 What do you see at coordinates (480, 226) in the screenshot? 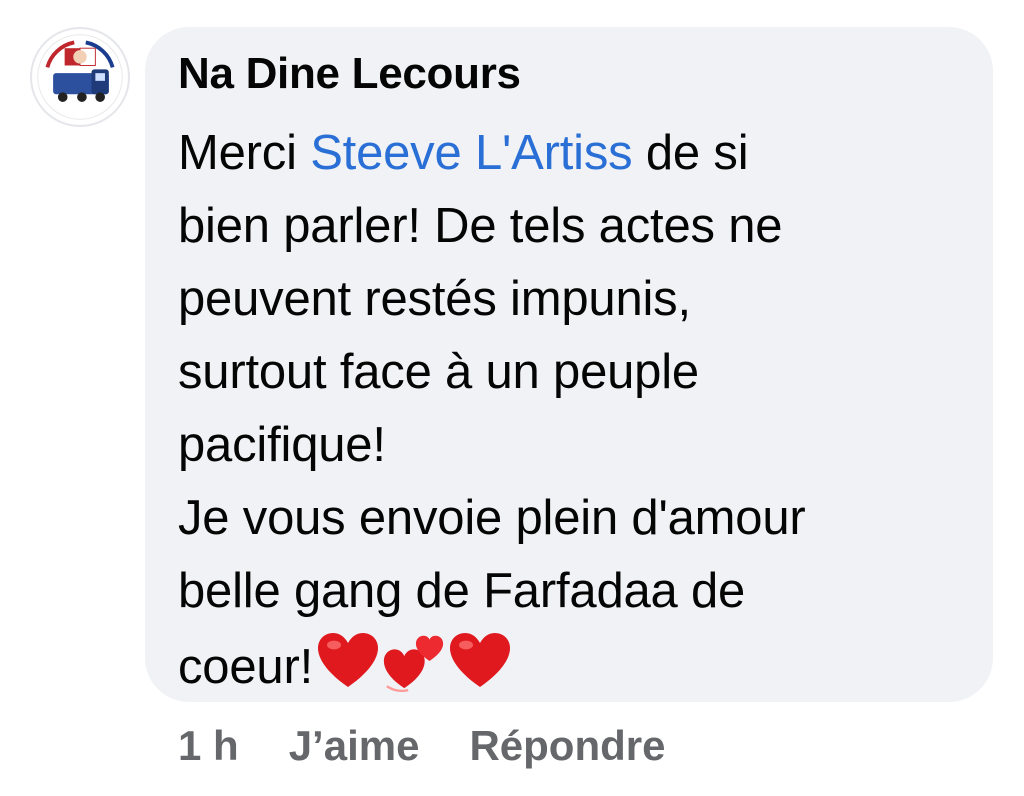
I see `message-line-2: bien parler! De tels actes ne` at bounding box center [480, 226].